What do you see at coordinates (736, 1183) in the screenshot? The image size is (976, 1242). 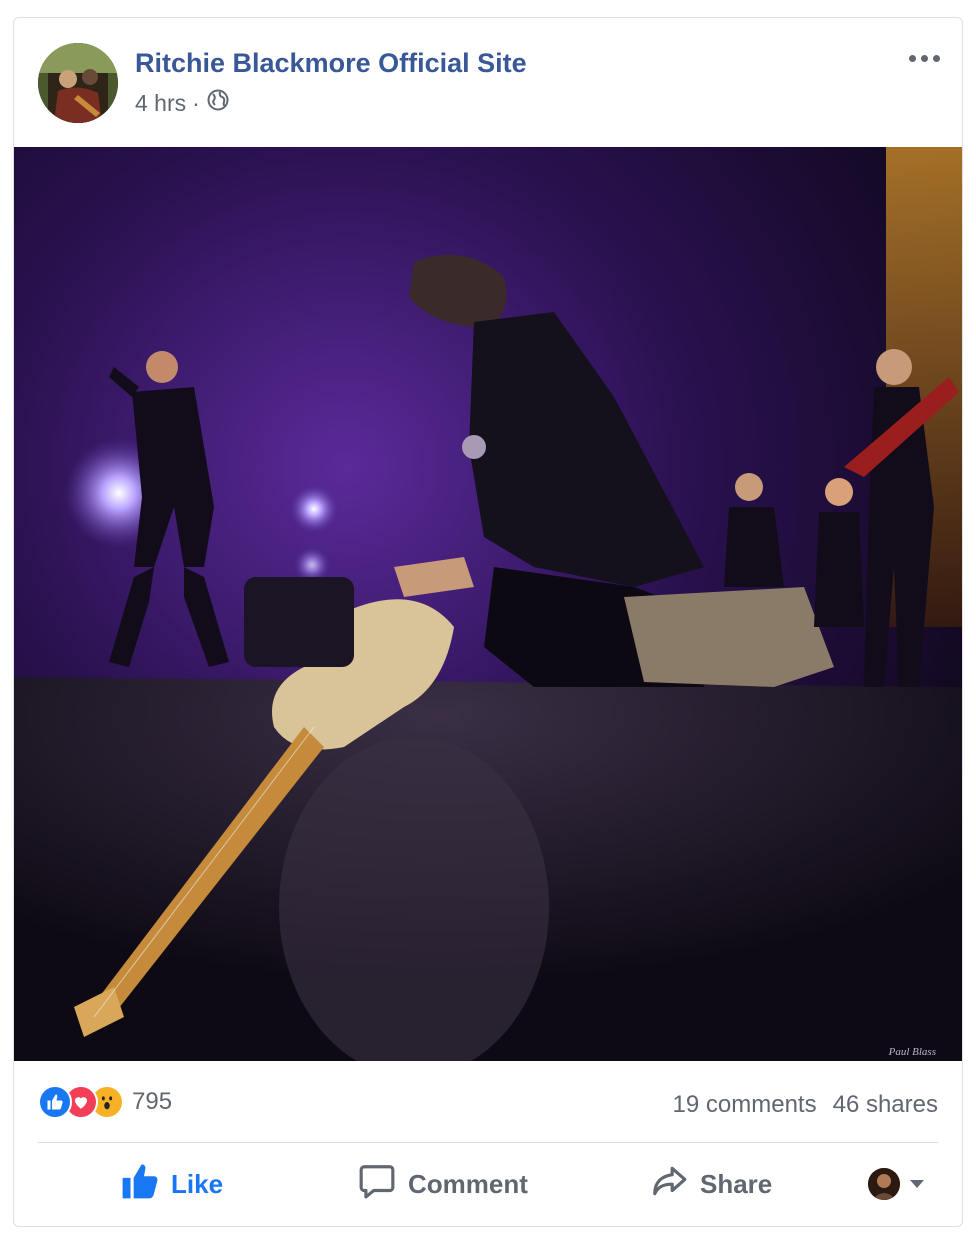 I see `share-label: Share` at bounding box center [736, 1183].